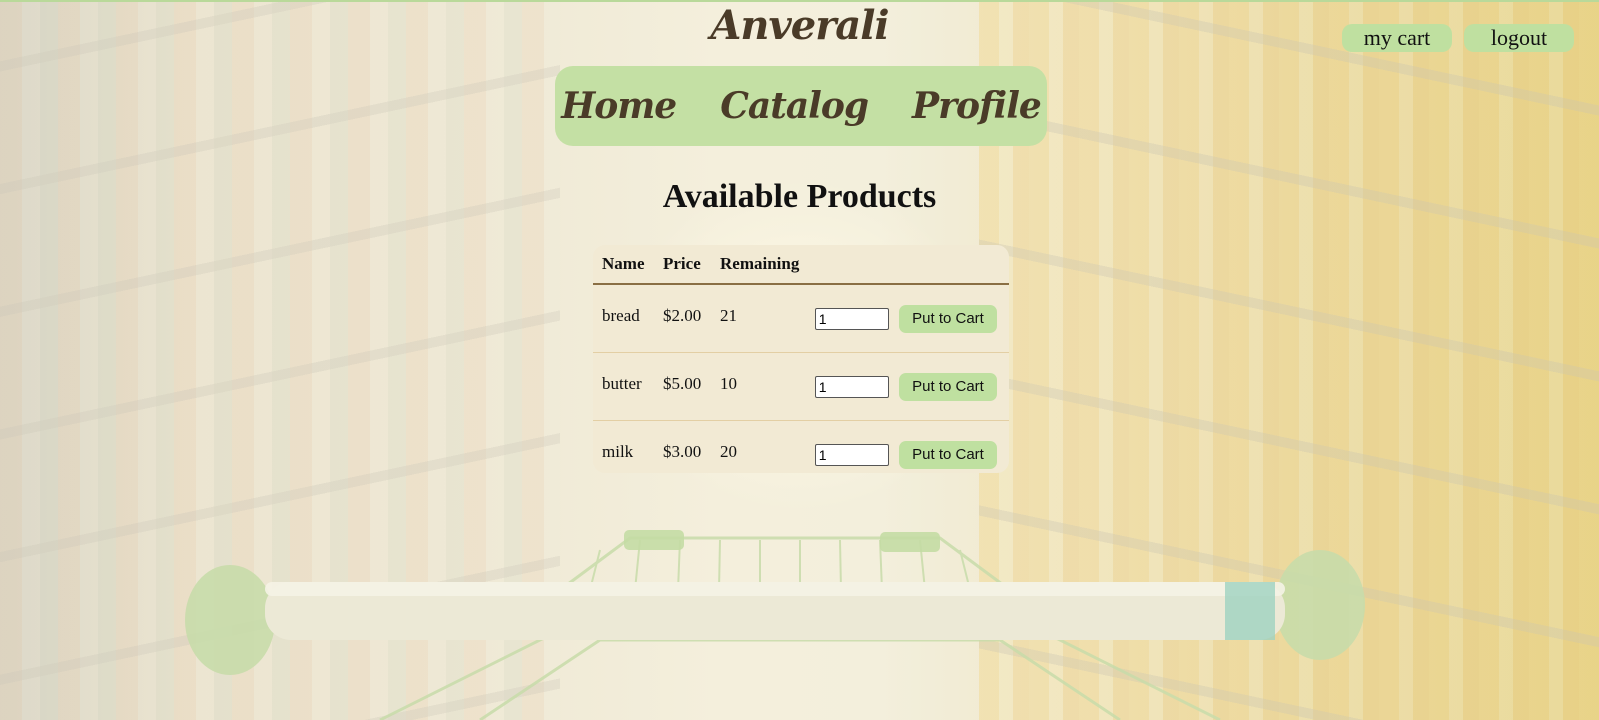  Describe the element at coordinates (682, 451) in the screenshot. I see `product-price: $3.00` at that location.